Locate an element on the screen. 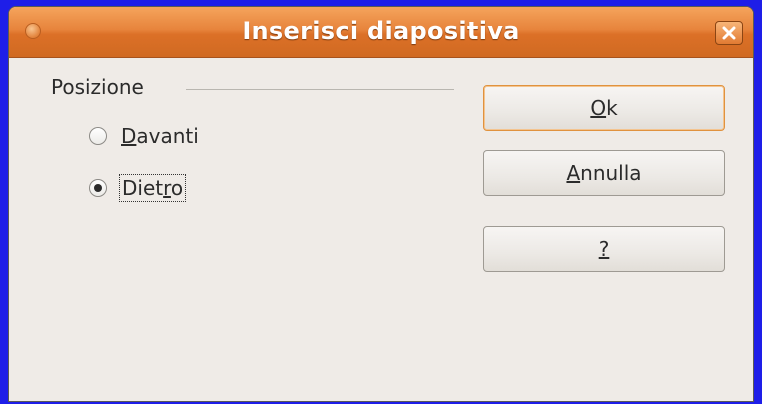 Image resolution: width=762 pixels, height=404 pixels. label-post: o is located at coordinates (177, 188).